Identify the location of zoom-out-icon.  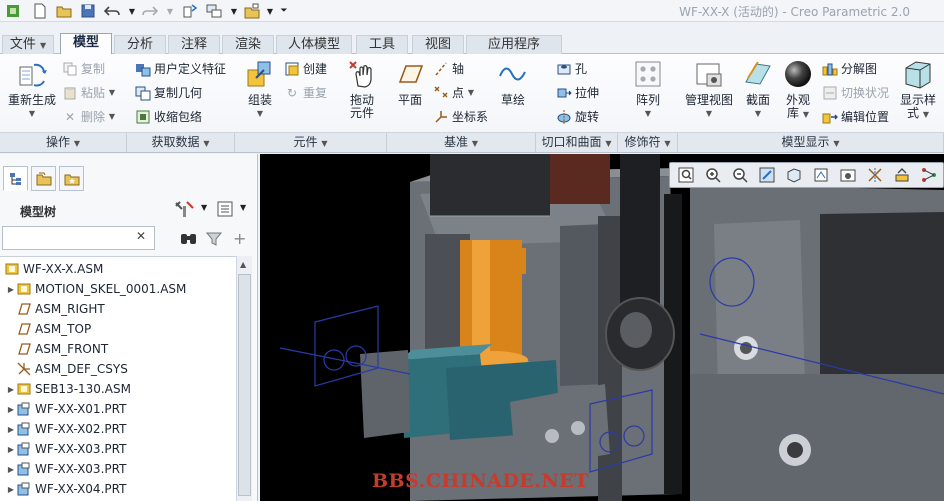
(740, 175).